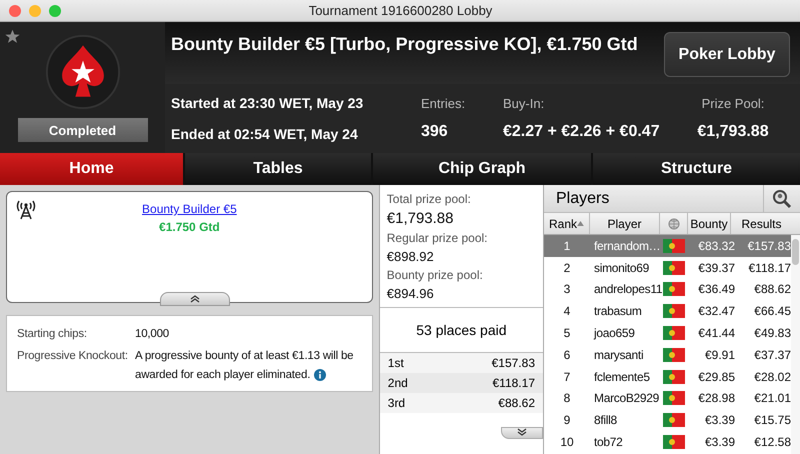  Describe the element at coordinates (716, 267) in the screenshot. I see `bounty-cell-text: €39.37` at that location.